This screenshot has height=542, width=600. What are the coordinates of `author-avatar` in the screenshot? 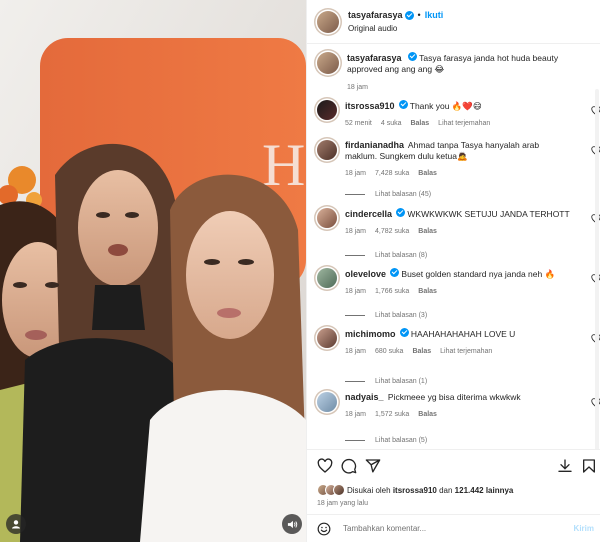 It's located at (328, 21).